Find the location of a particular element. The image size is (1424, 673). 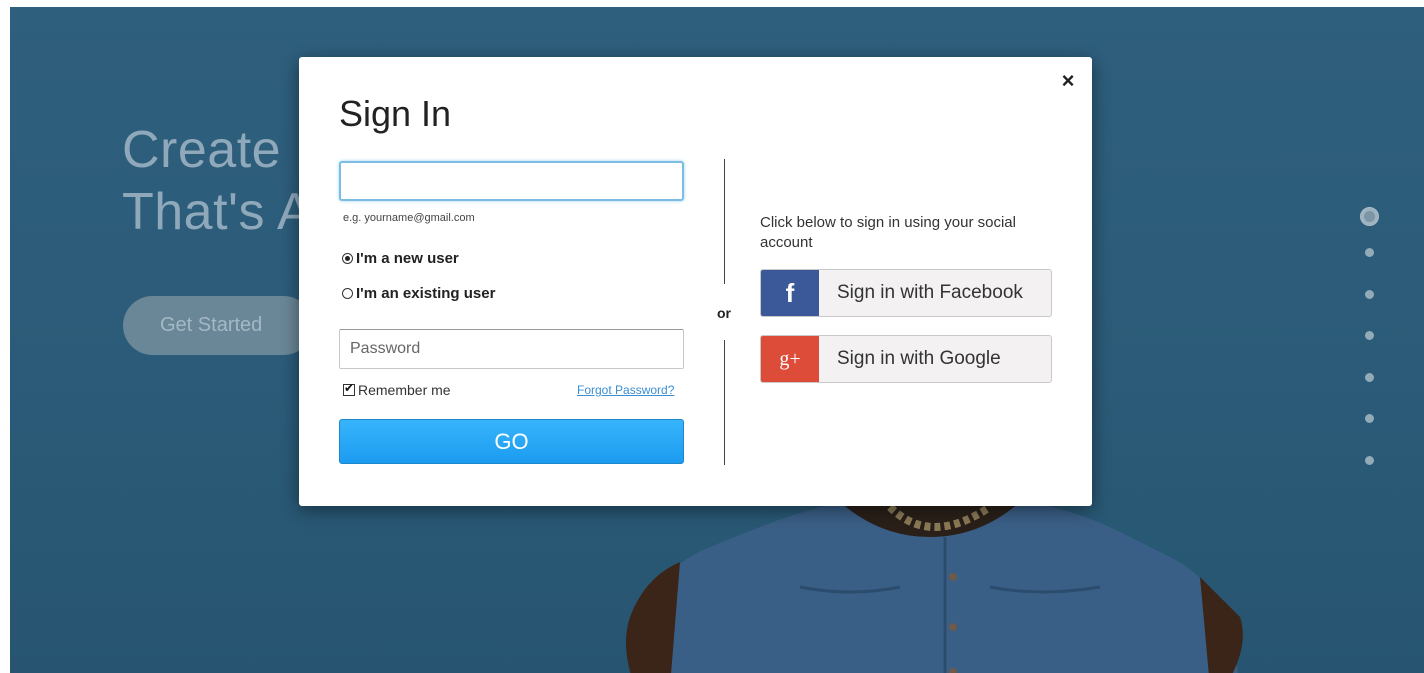

google-sign-in-button: g+ Sign in with Google is located at coordinates (906, 359).